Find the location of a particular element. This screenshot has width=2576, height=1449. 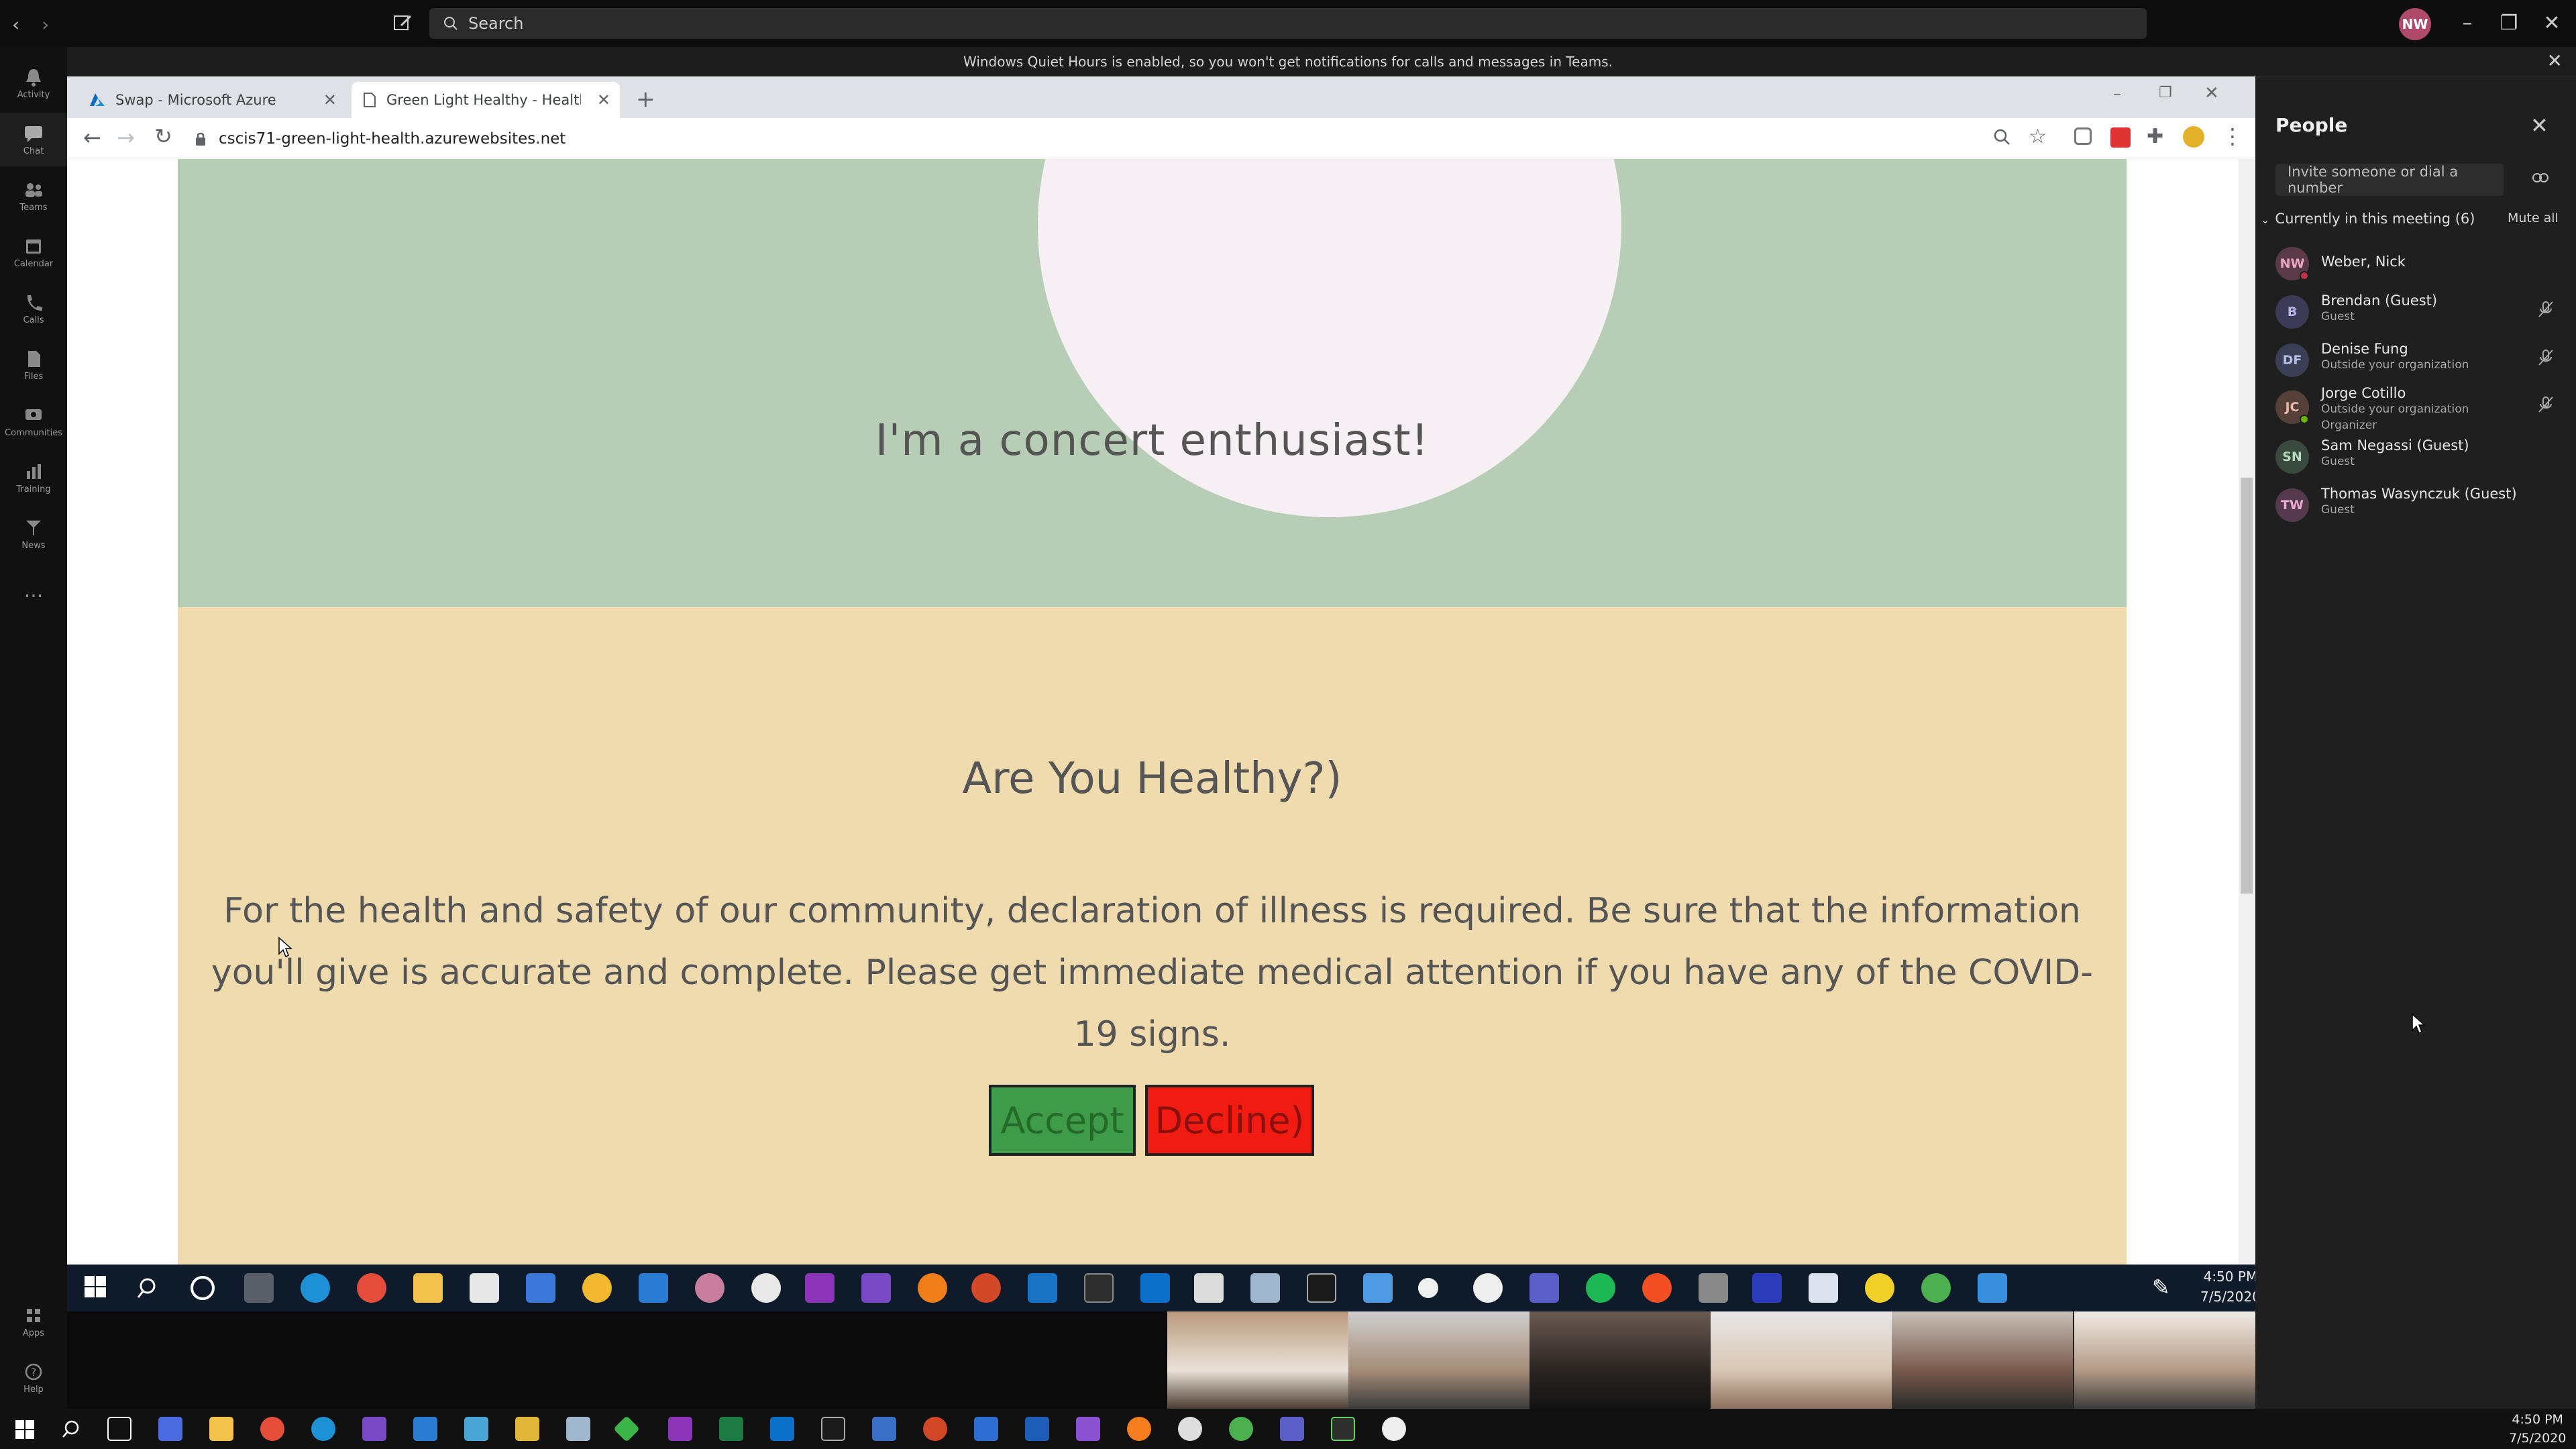

checkmark-app-icon is located at coordinates (1879, 1288).